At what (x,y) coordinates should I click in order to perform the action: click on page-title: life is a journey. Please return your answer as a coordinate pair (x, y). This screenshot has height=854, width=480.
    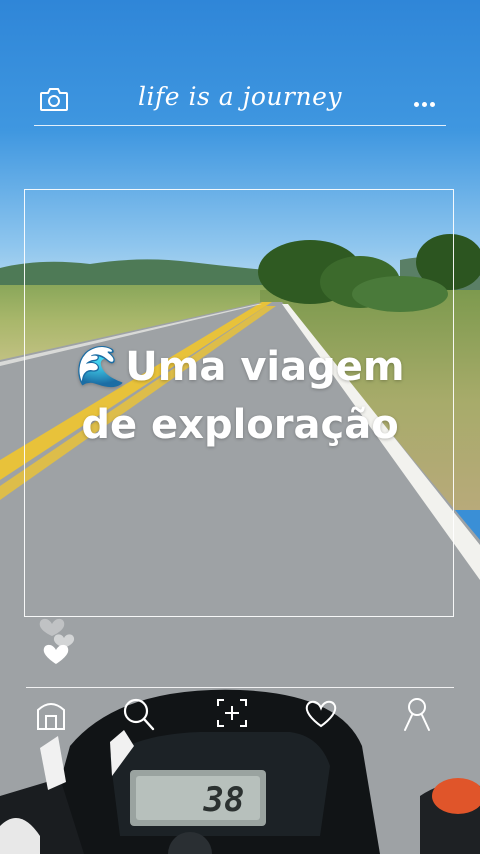
    Looking at the image, I should click on (240, 96).